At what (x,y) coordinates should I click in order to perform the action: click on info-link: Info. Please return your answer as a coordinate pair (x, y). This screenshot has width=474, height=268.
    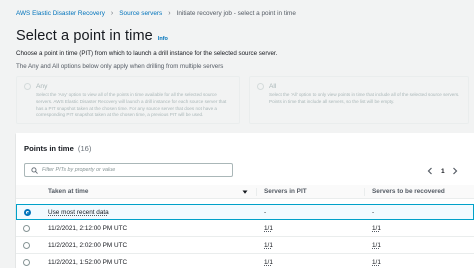
    Looking at the image, I should click on (163, 39).